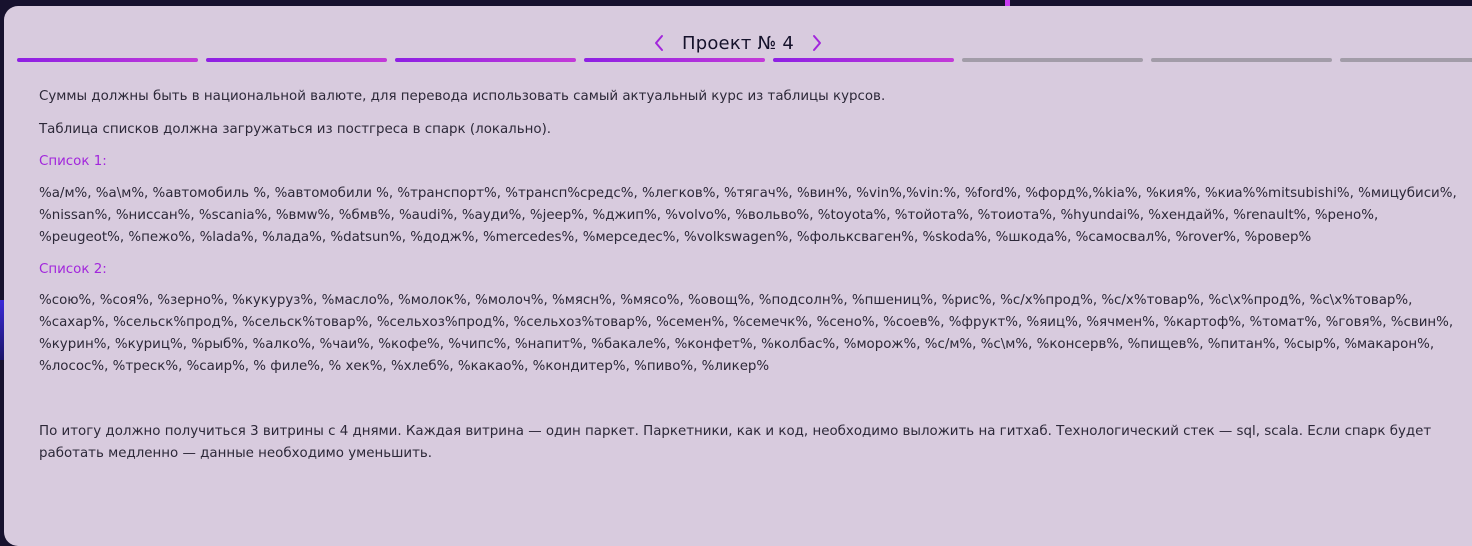 Image resolution: width=1472 pixels, height=546 pixels. I want to click on list-1-heading: Список 1:, so click(73, 161).